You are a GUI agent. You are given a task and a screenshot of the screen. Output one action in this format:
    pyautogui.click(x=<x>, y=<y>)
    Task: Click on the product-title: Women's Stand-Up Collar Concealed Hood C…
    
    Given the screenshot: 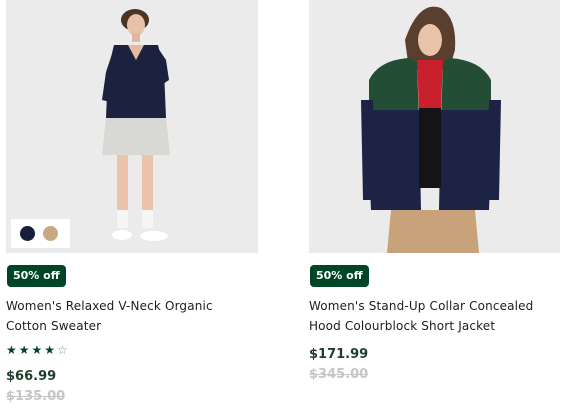 What is the action you would take?
    pyautogui.click(x=434, y=316)
    